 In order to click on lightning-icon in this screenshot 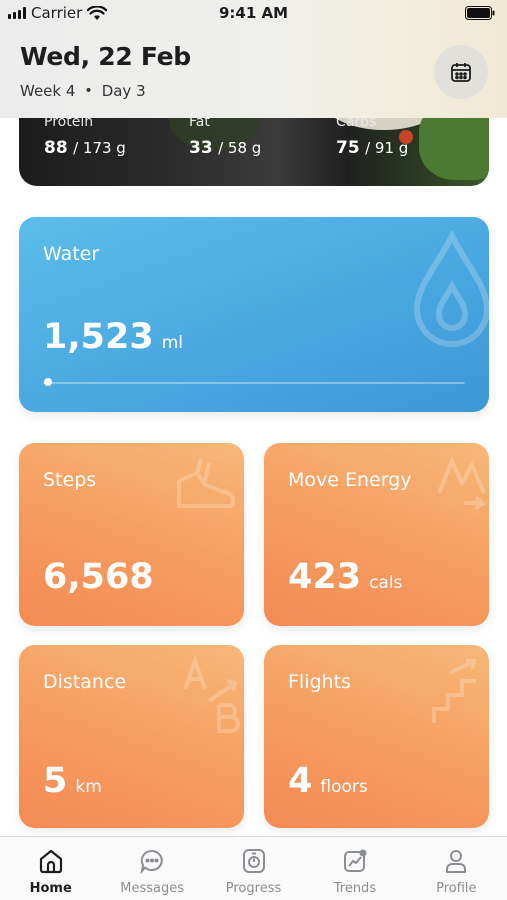, I will do `click(462, 483)`.